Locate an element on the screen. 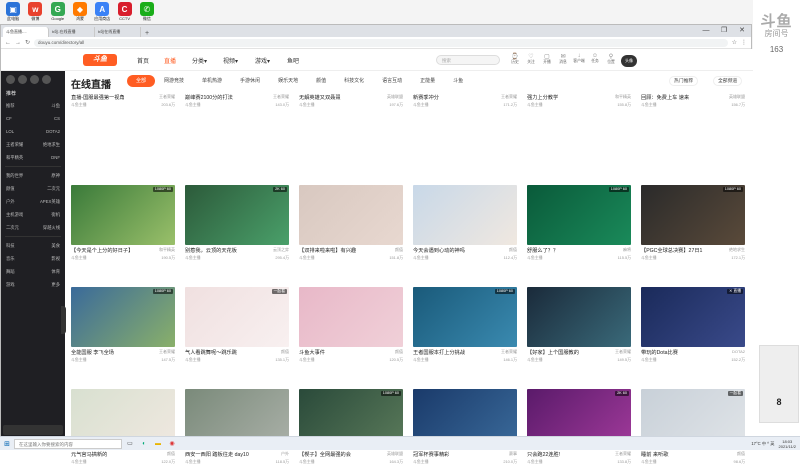 The image size is (800, 465). sidebar-item: 颜值 is located at coordinates (10, 188).